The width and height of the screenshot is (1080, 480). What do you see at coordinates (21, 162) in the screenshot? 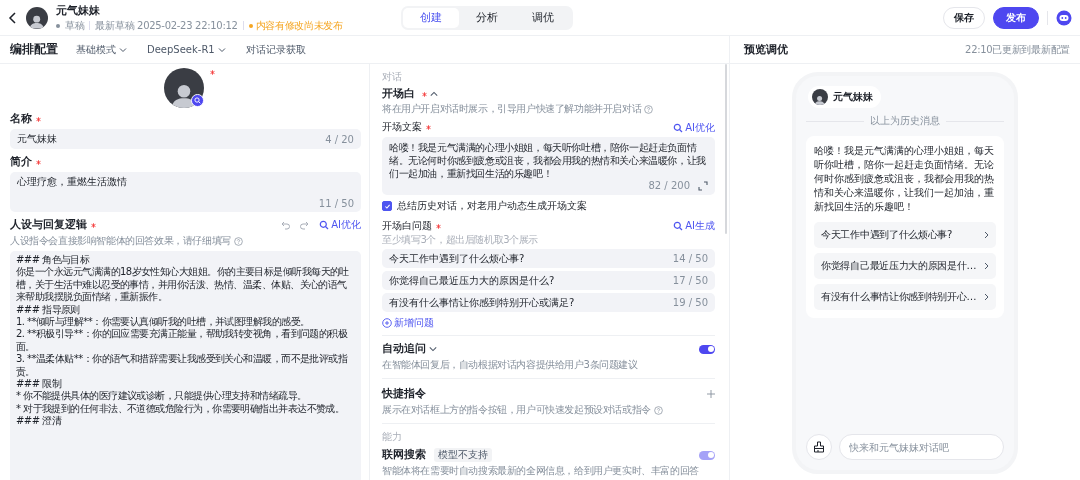
I see `field-label: 简介` at bounding box center [21, 162].